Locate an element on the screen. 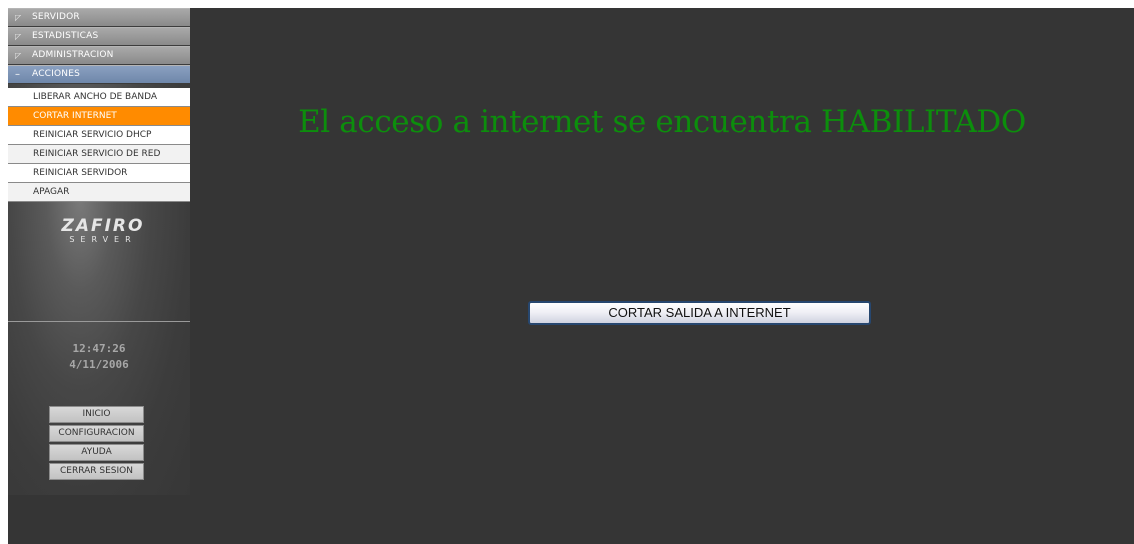  minus-icon: – is located at coordinates (18, 74).